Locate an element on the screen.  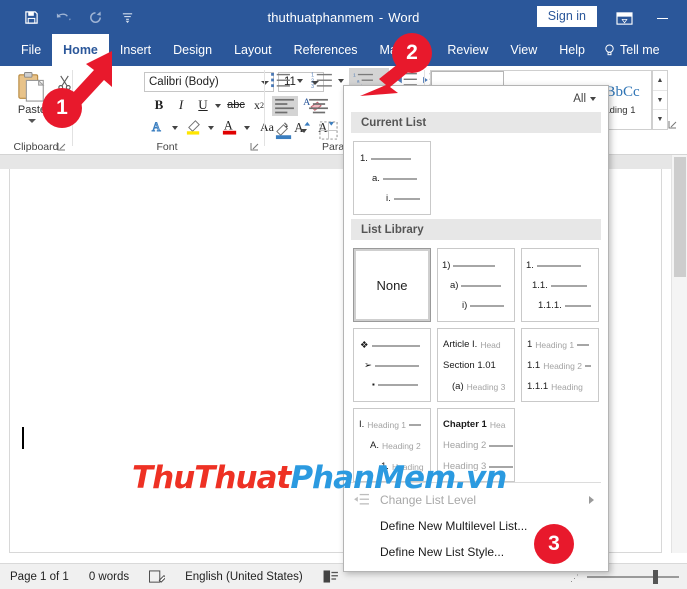
list-preview-paren: 1) a) i) is located at coordinates (476, 285).